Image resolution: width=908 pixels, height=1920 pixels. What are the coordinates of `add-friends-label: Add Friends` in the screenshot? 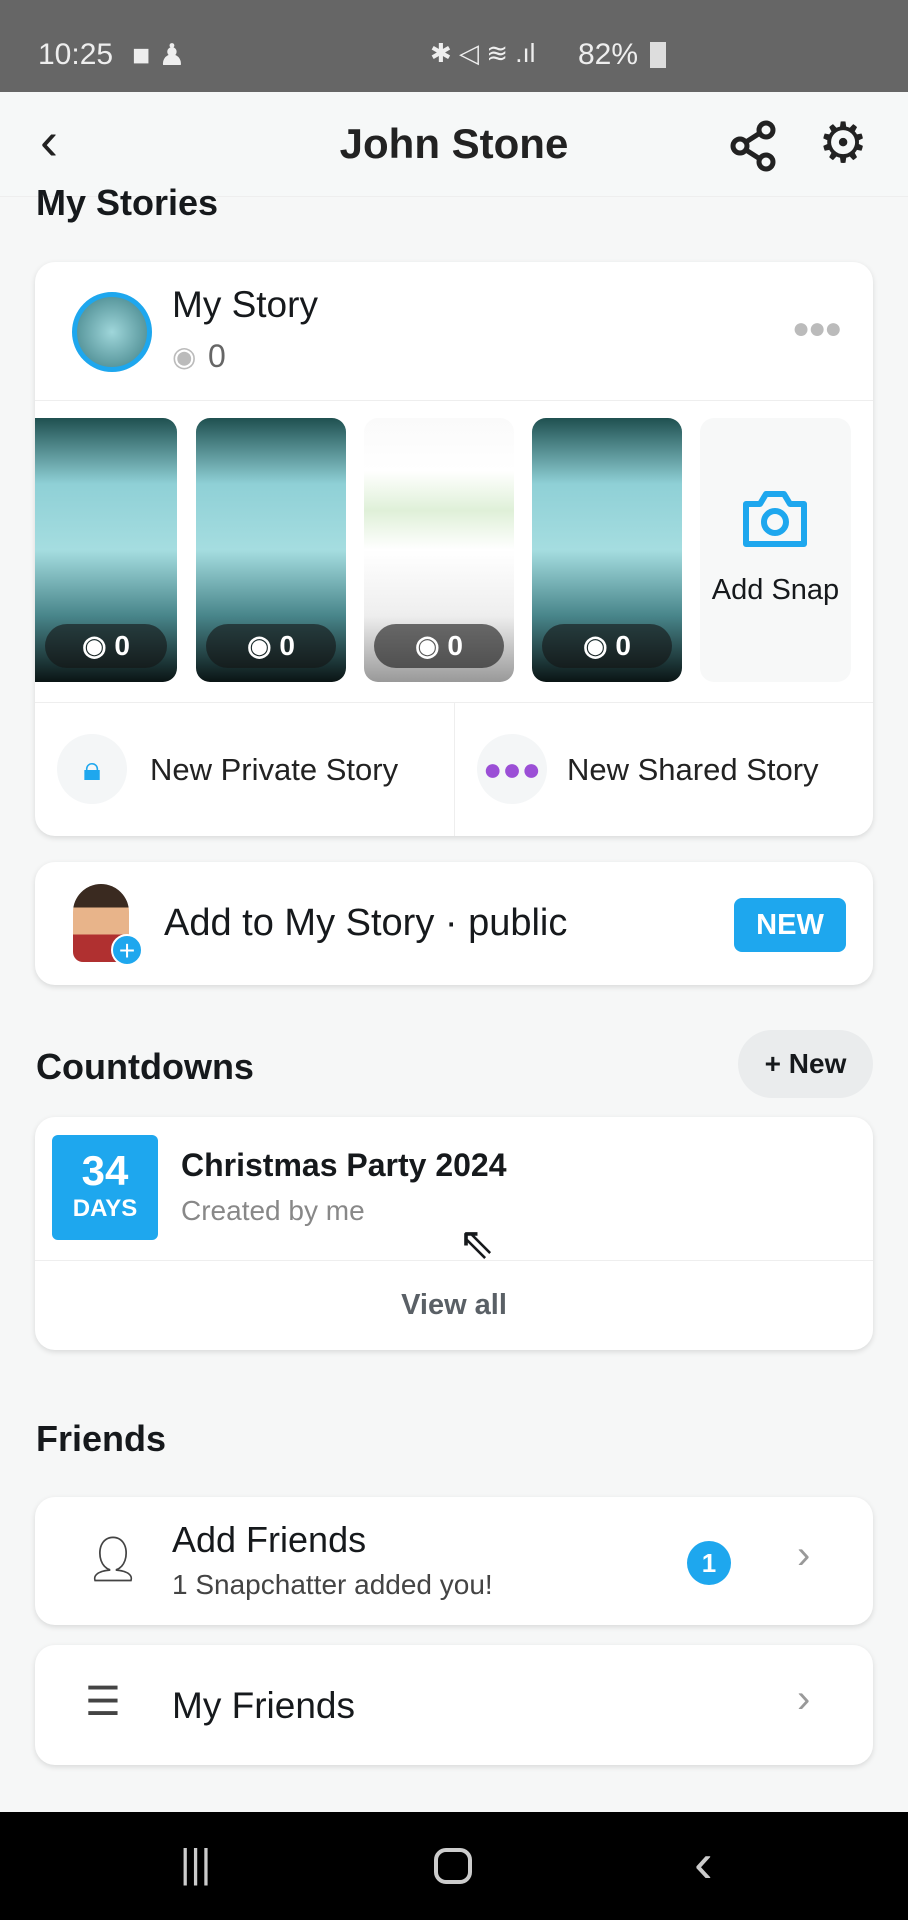 It's located at (269, 1539).